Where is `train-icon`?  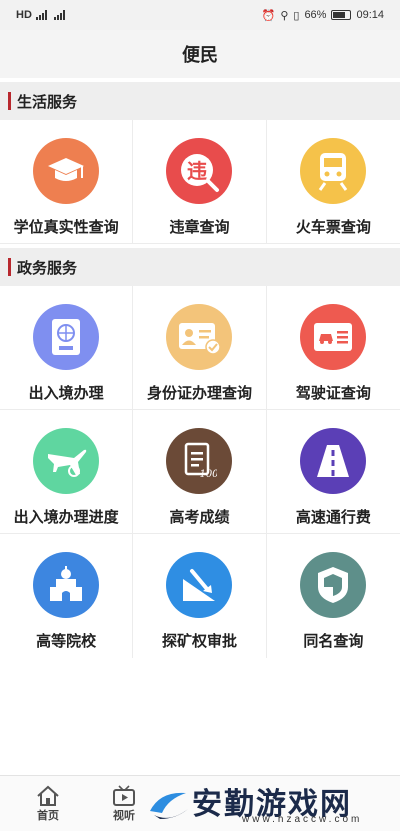 train-icon is located at coordinates (333, 171).